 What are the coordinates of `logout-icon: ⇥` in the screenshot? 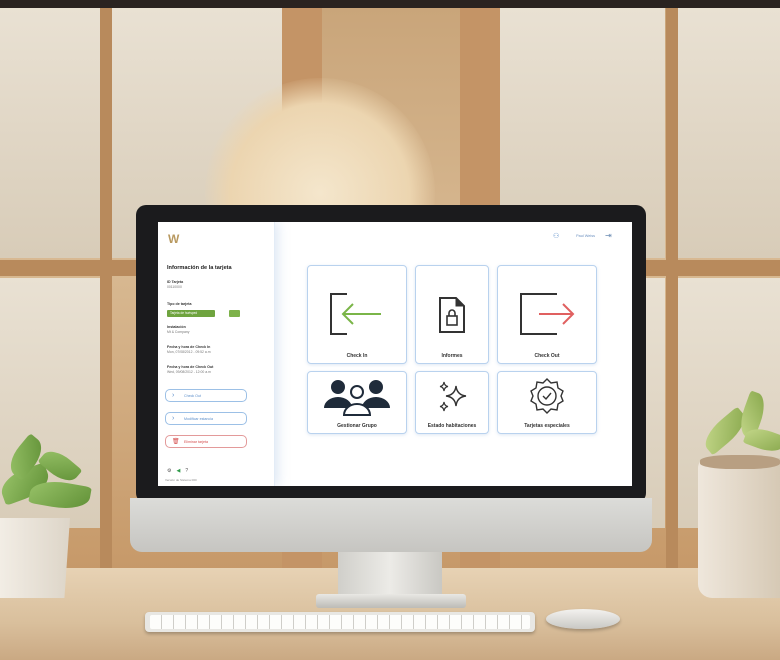 It's located at (608, 235).